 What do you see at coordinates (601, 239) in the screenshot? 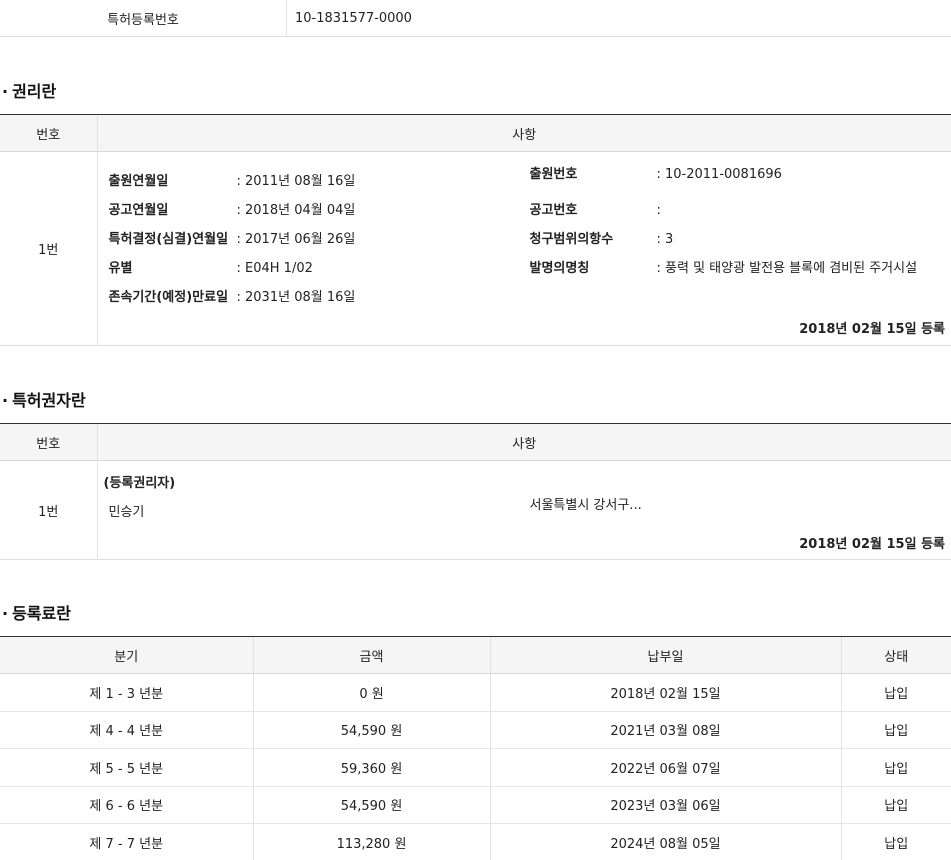
I see `claims-count-item: 청구범위의항수: 3` at bounding box center [601, 239].